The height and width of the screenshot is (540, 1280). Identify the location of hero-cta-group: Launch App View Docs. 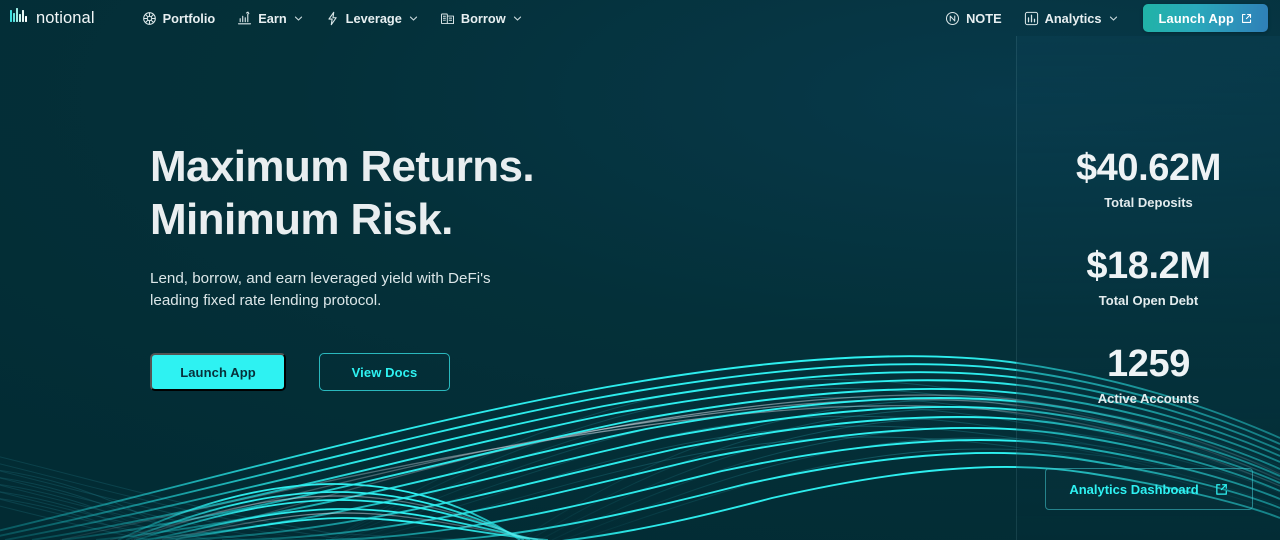
(430, 372).